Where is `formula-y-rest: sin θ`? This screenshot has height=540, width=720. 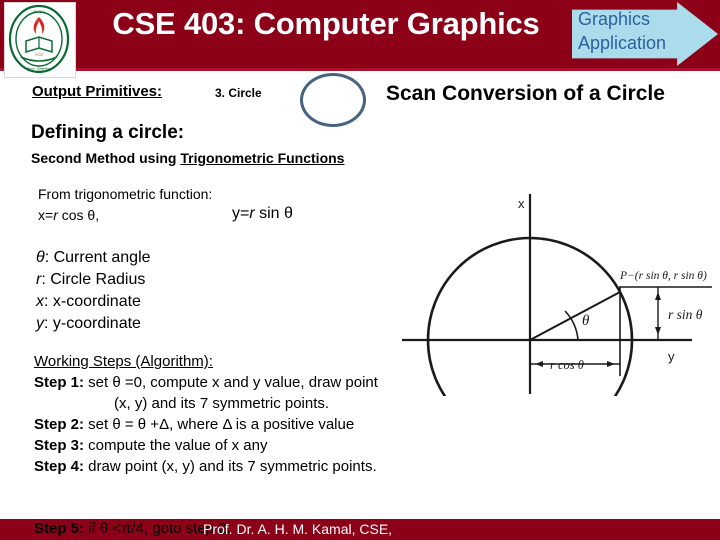
formula-y-rest: sin θ is located at coordinates (273, 213).